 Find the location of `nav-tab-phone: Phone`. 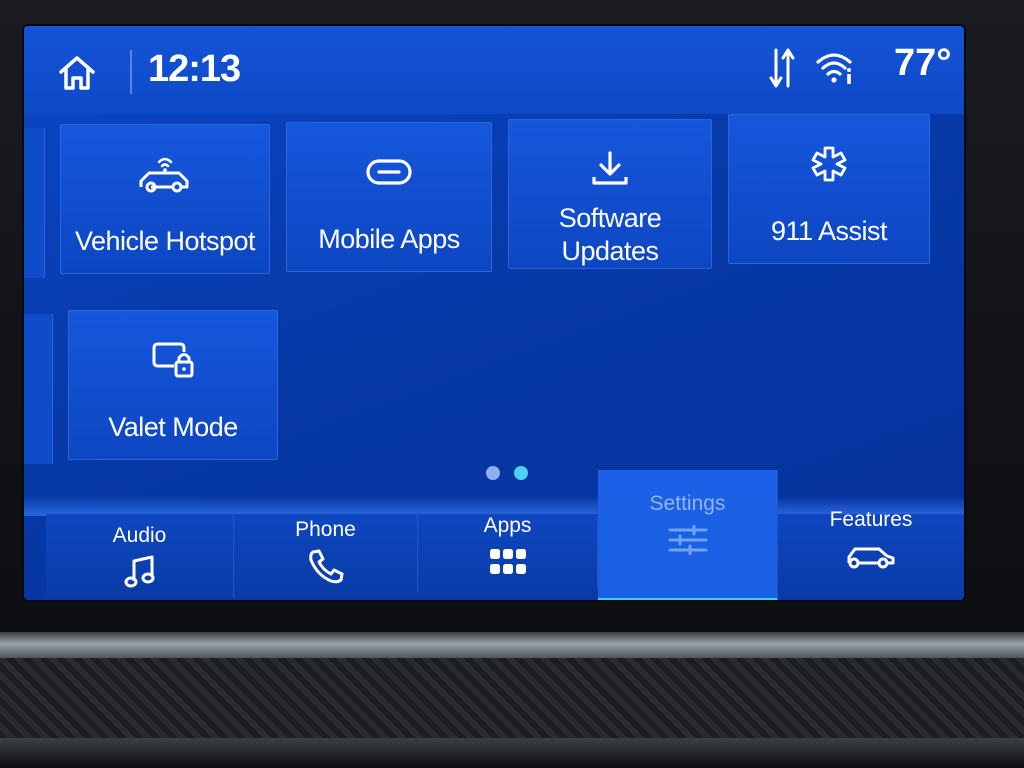

nav-tab-phone: Phone is located at coordinates (326, 550).